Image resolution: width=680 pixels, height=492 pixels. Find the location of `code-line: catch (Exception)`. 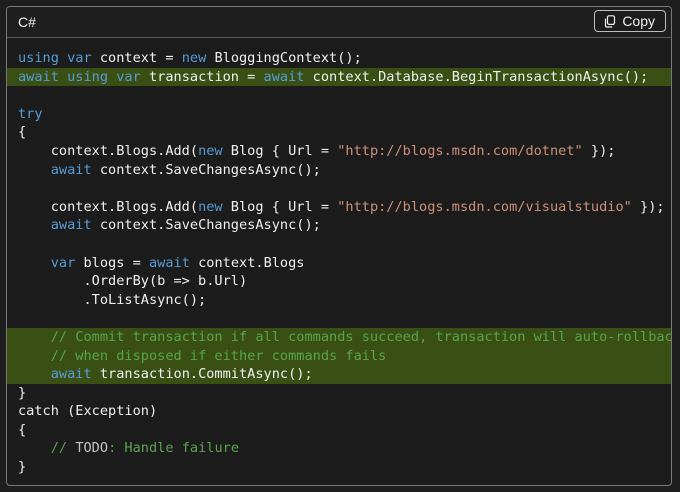

code-line: catch (Exception) is located at coordinates (339, 411).